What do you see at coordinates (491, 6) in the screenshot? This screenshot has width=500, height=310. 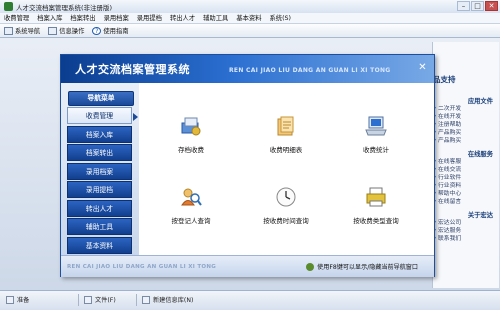 I see `close-window-icon: ✕` at bounding box center [491, 6].